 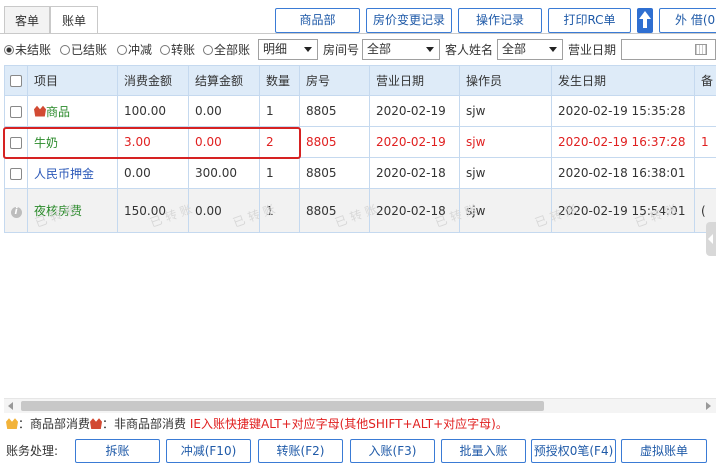 What do you see at coordinates (224, 80) in the screenshot?
I see `column-header: 结算金额` at bounding box center [224, 80].